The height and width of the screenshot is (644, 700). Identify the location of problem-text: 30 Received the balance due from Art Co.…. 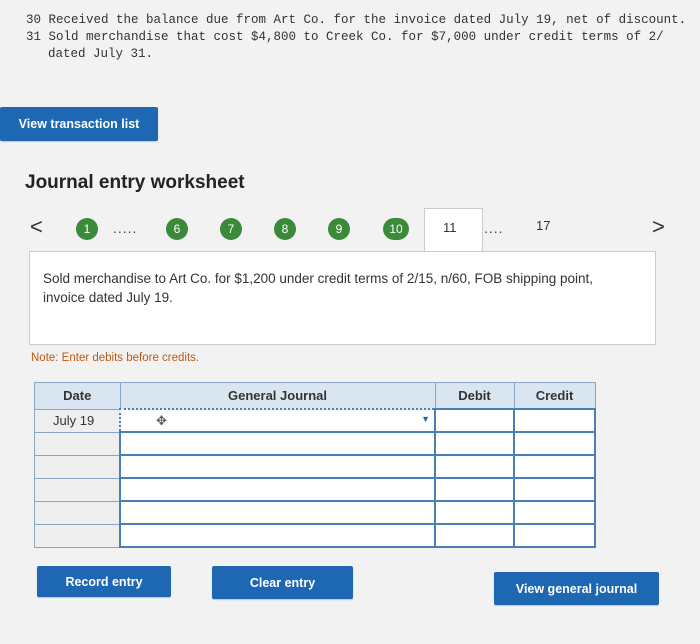
(363, 37).